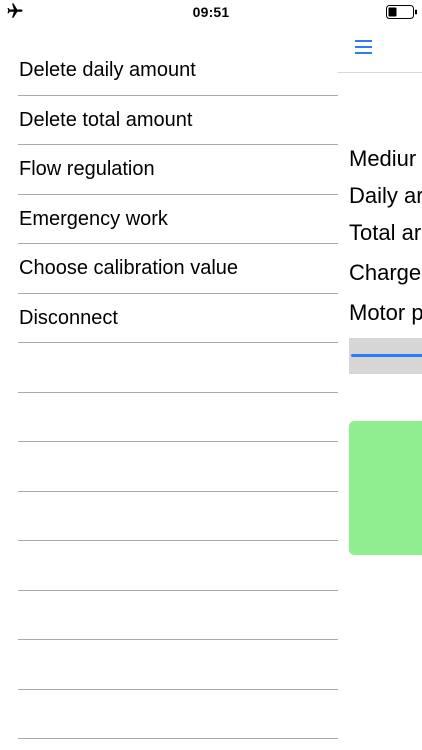  What do you see at coordinates (178, 71) in the screenshot?
I see `menu-item-delete-daily-amount: Delete daily amount` at bounding box center [178, 71].